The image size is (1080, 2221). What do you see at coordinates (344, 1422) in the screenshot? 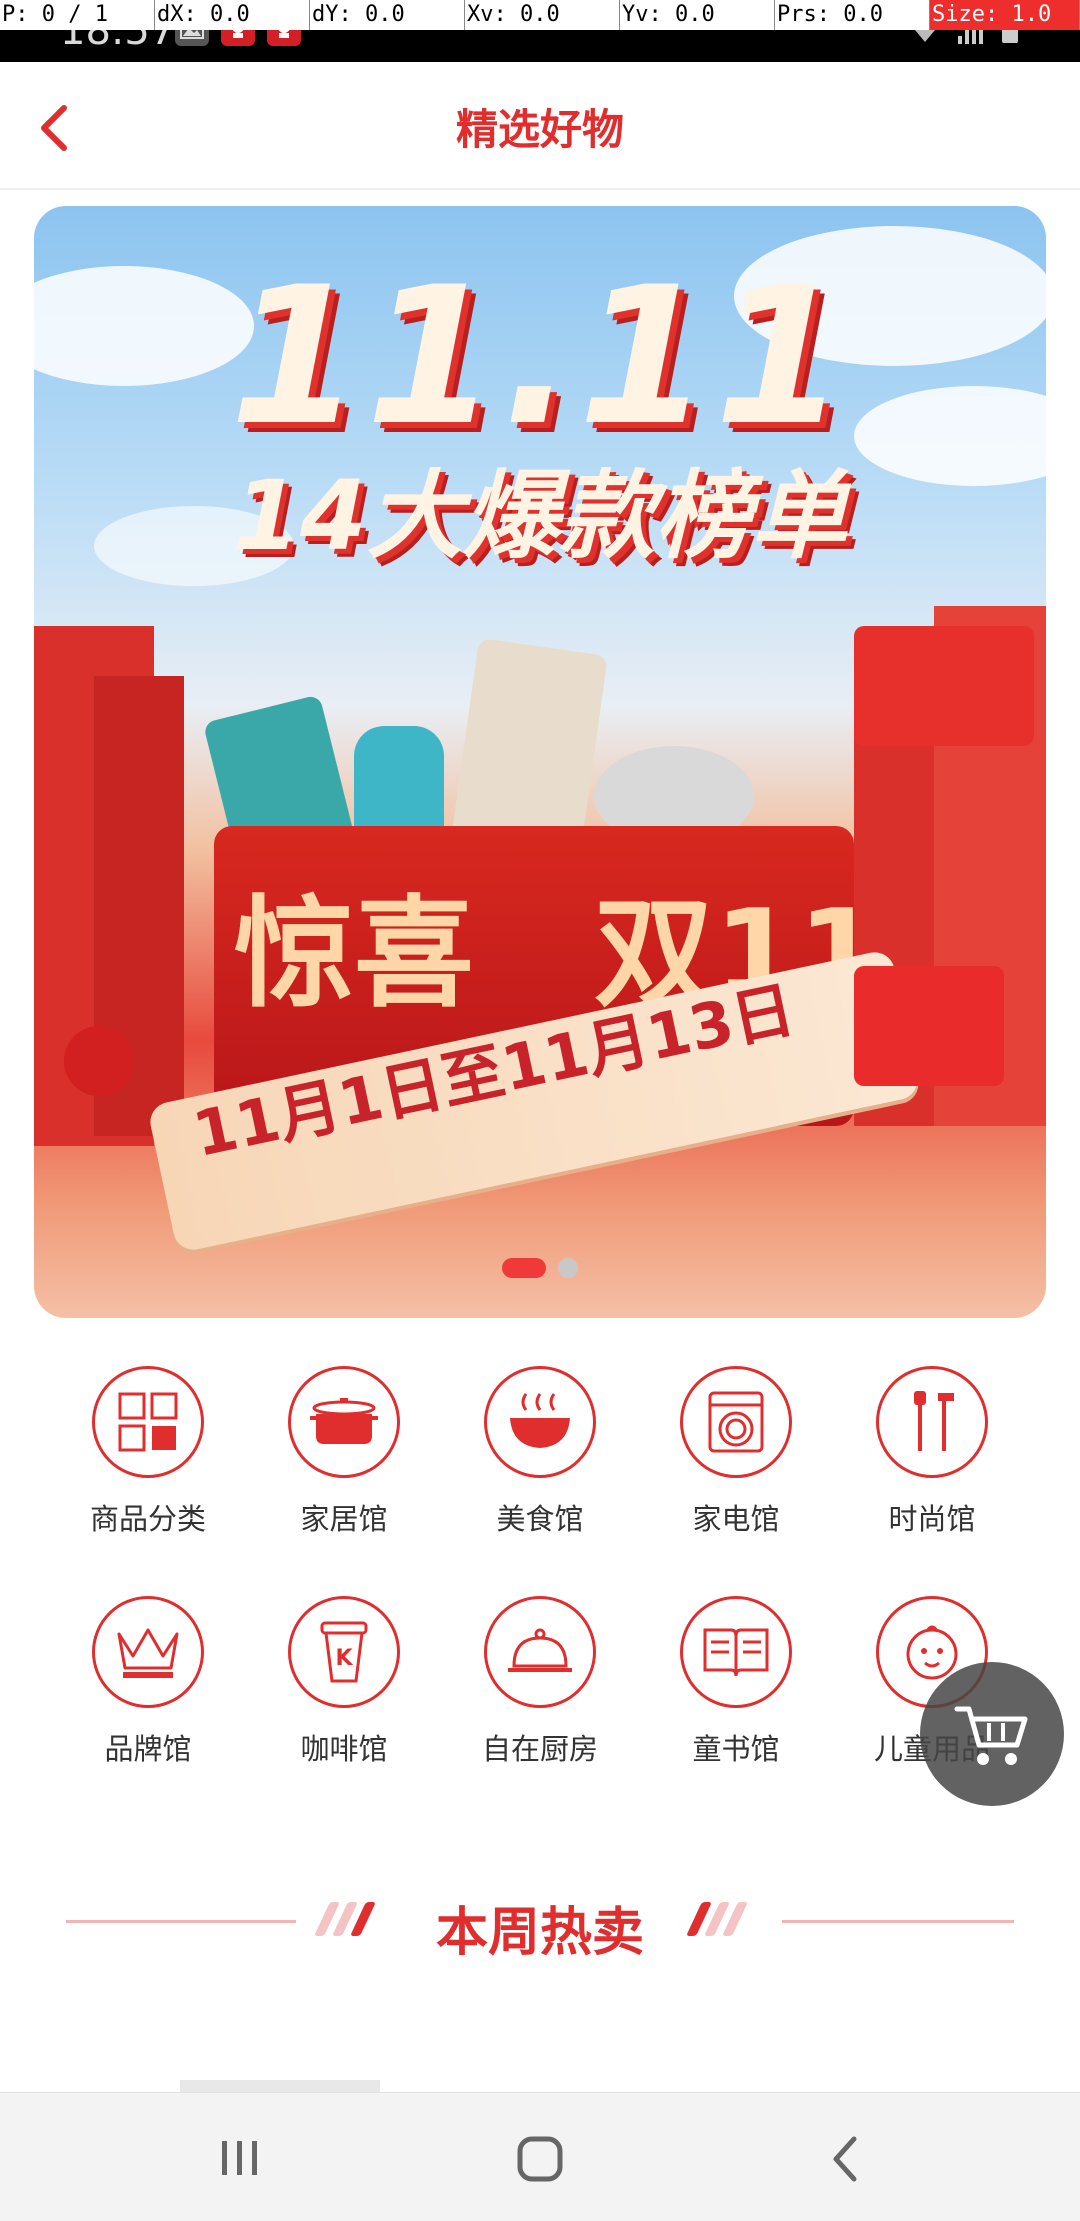
I see `pot-icon` at bounding box center [344, 1422].